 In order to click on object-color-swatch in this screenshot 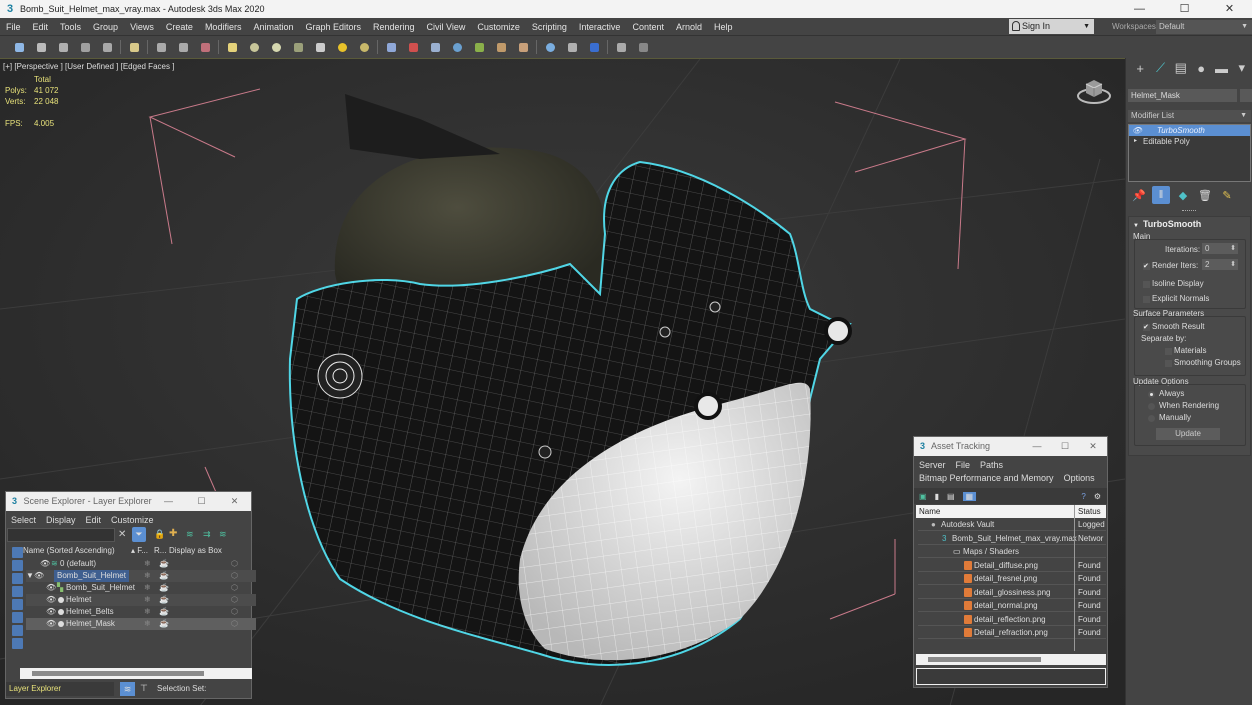, I will do `click(1246, 95)`.